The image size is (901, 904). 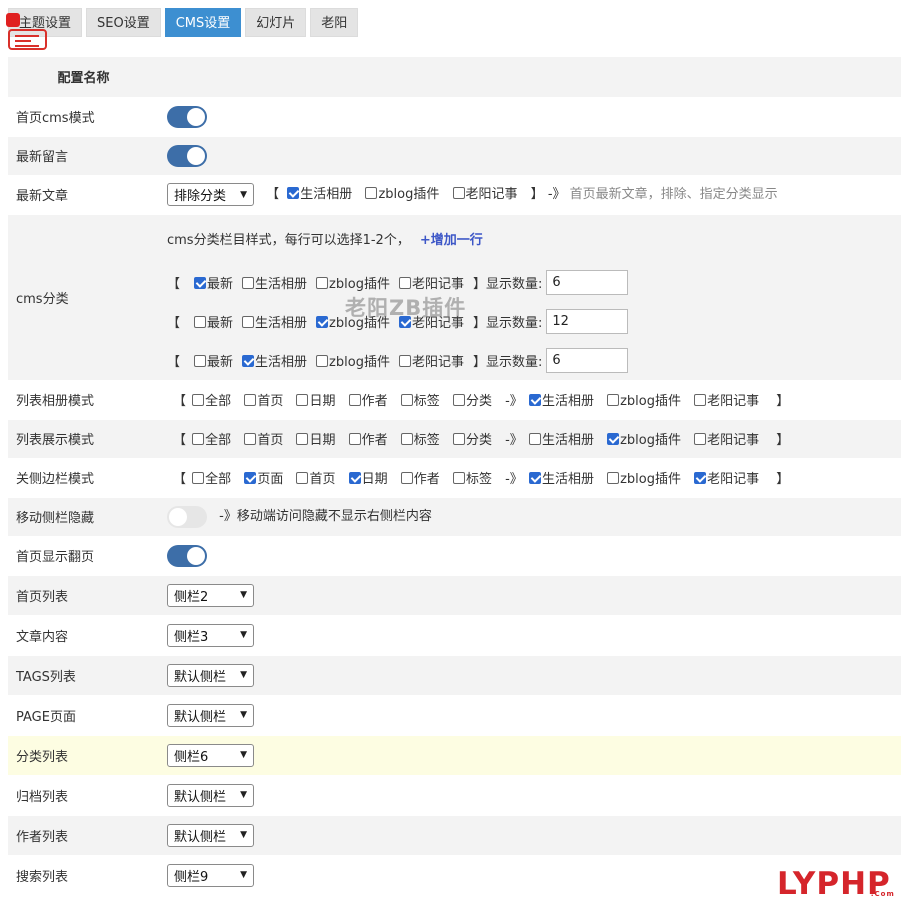 I want to click on home-cms-toggle, so click(x=187, y=116).